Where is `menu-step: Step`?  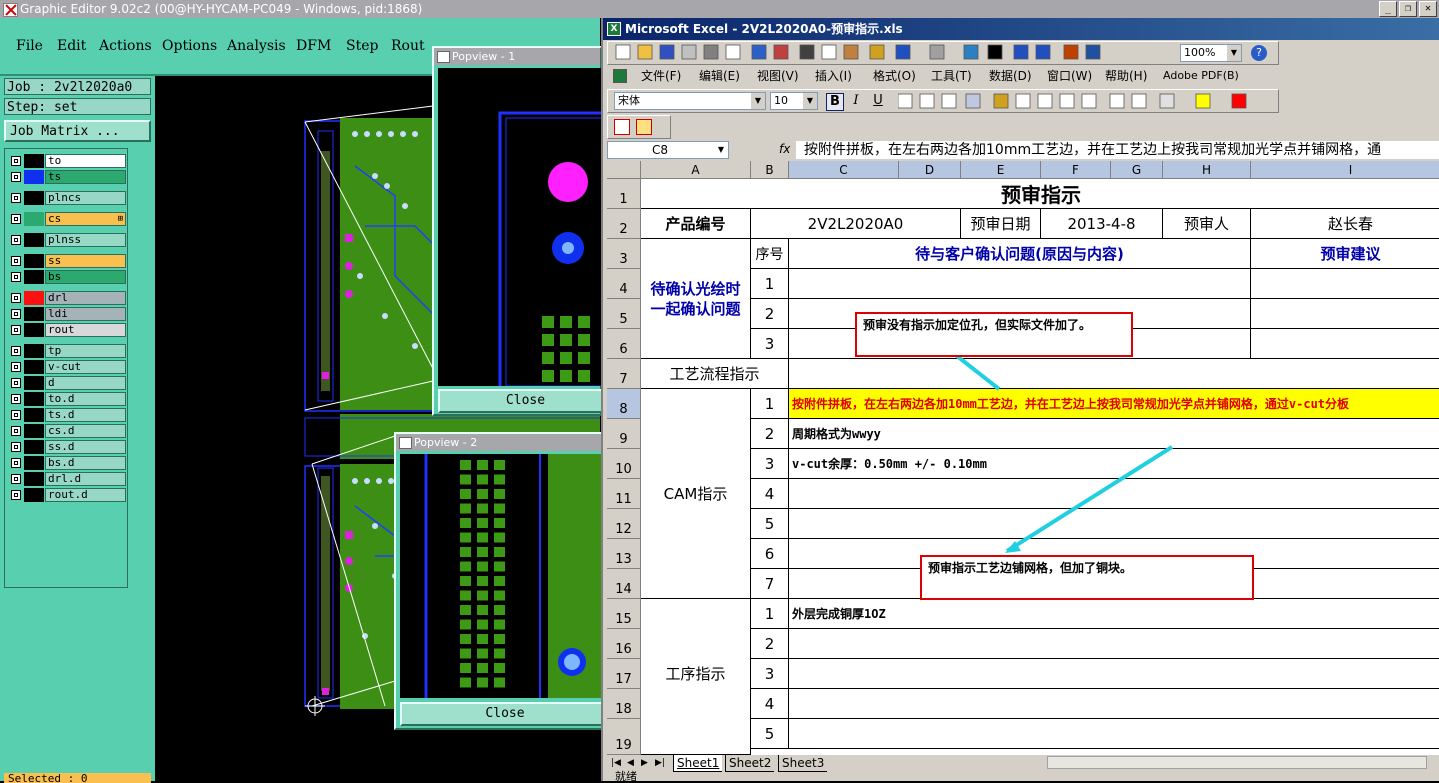 menu-step: Step is located at coordinates (362, 46).